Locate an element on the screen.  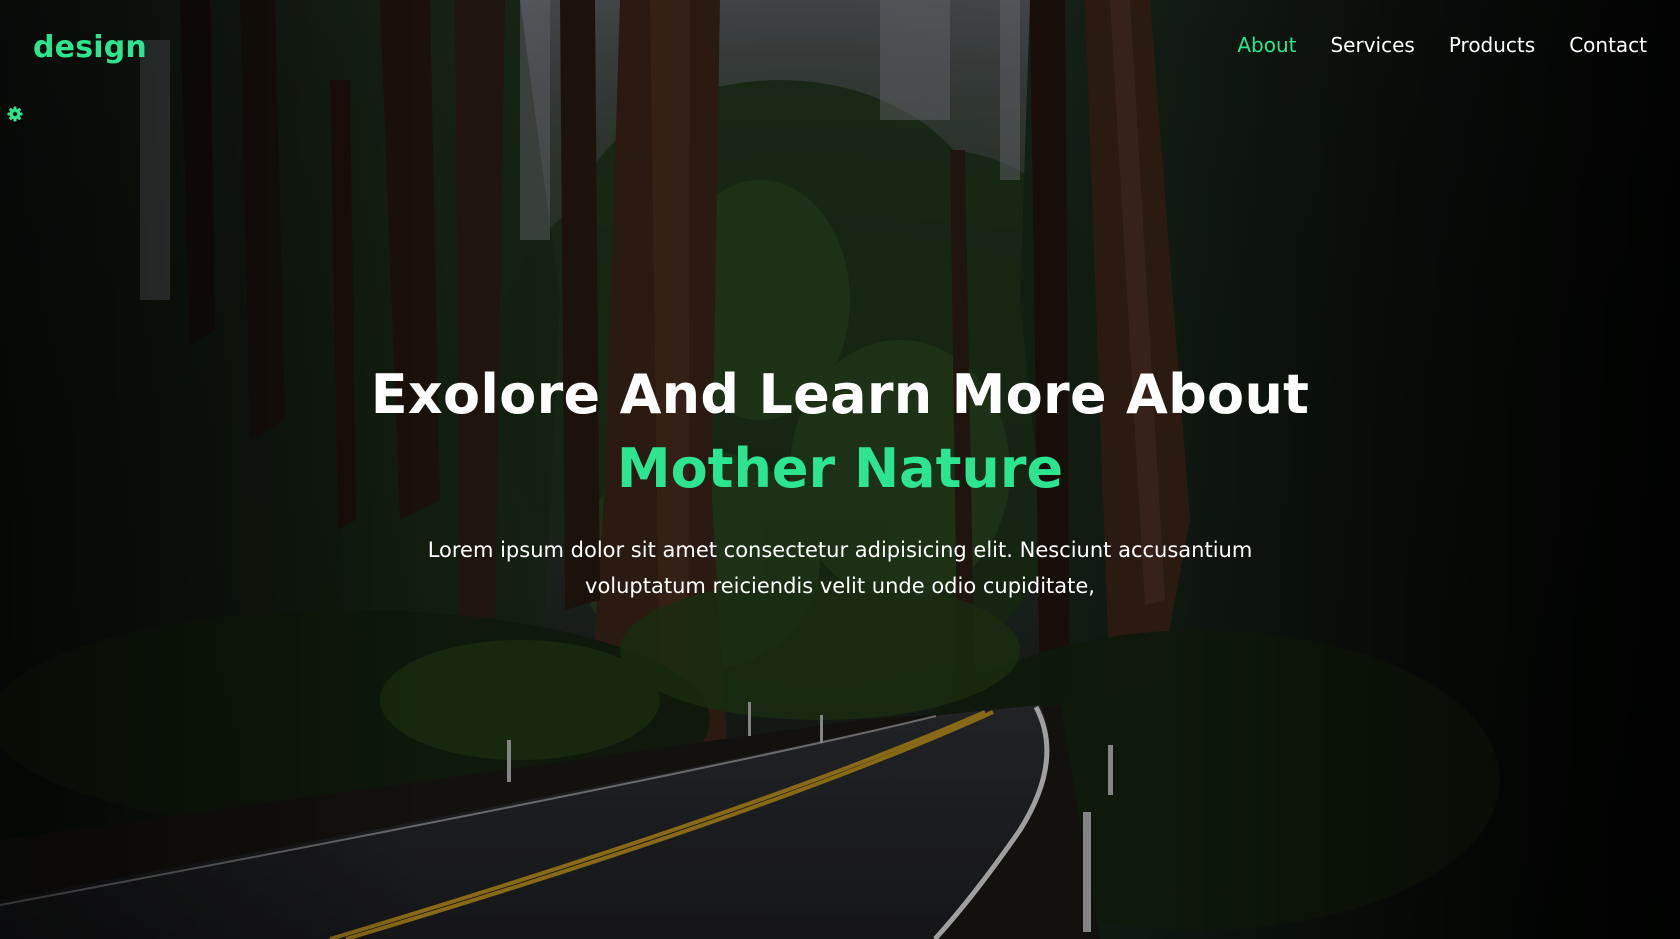
site-logo: design is located at coordinates (90, 47).